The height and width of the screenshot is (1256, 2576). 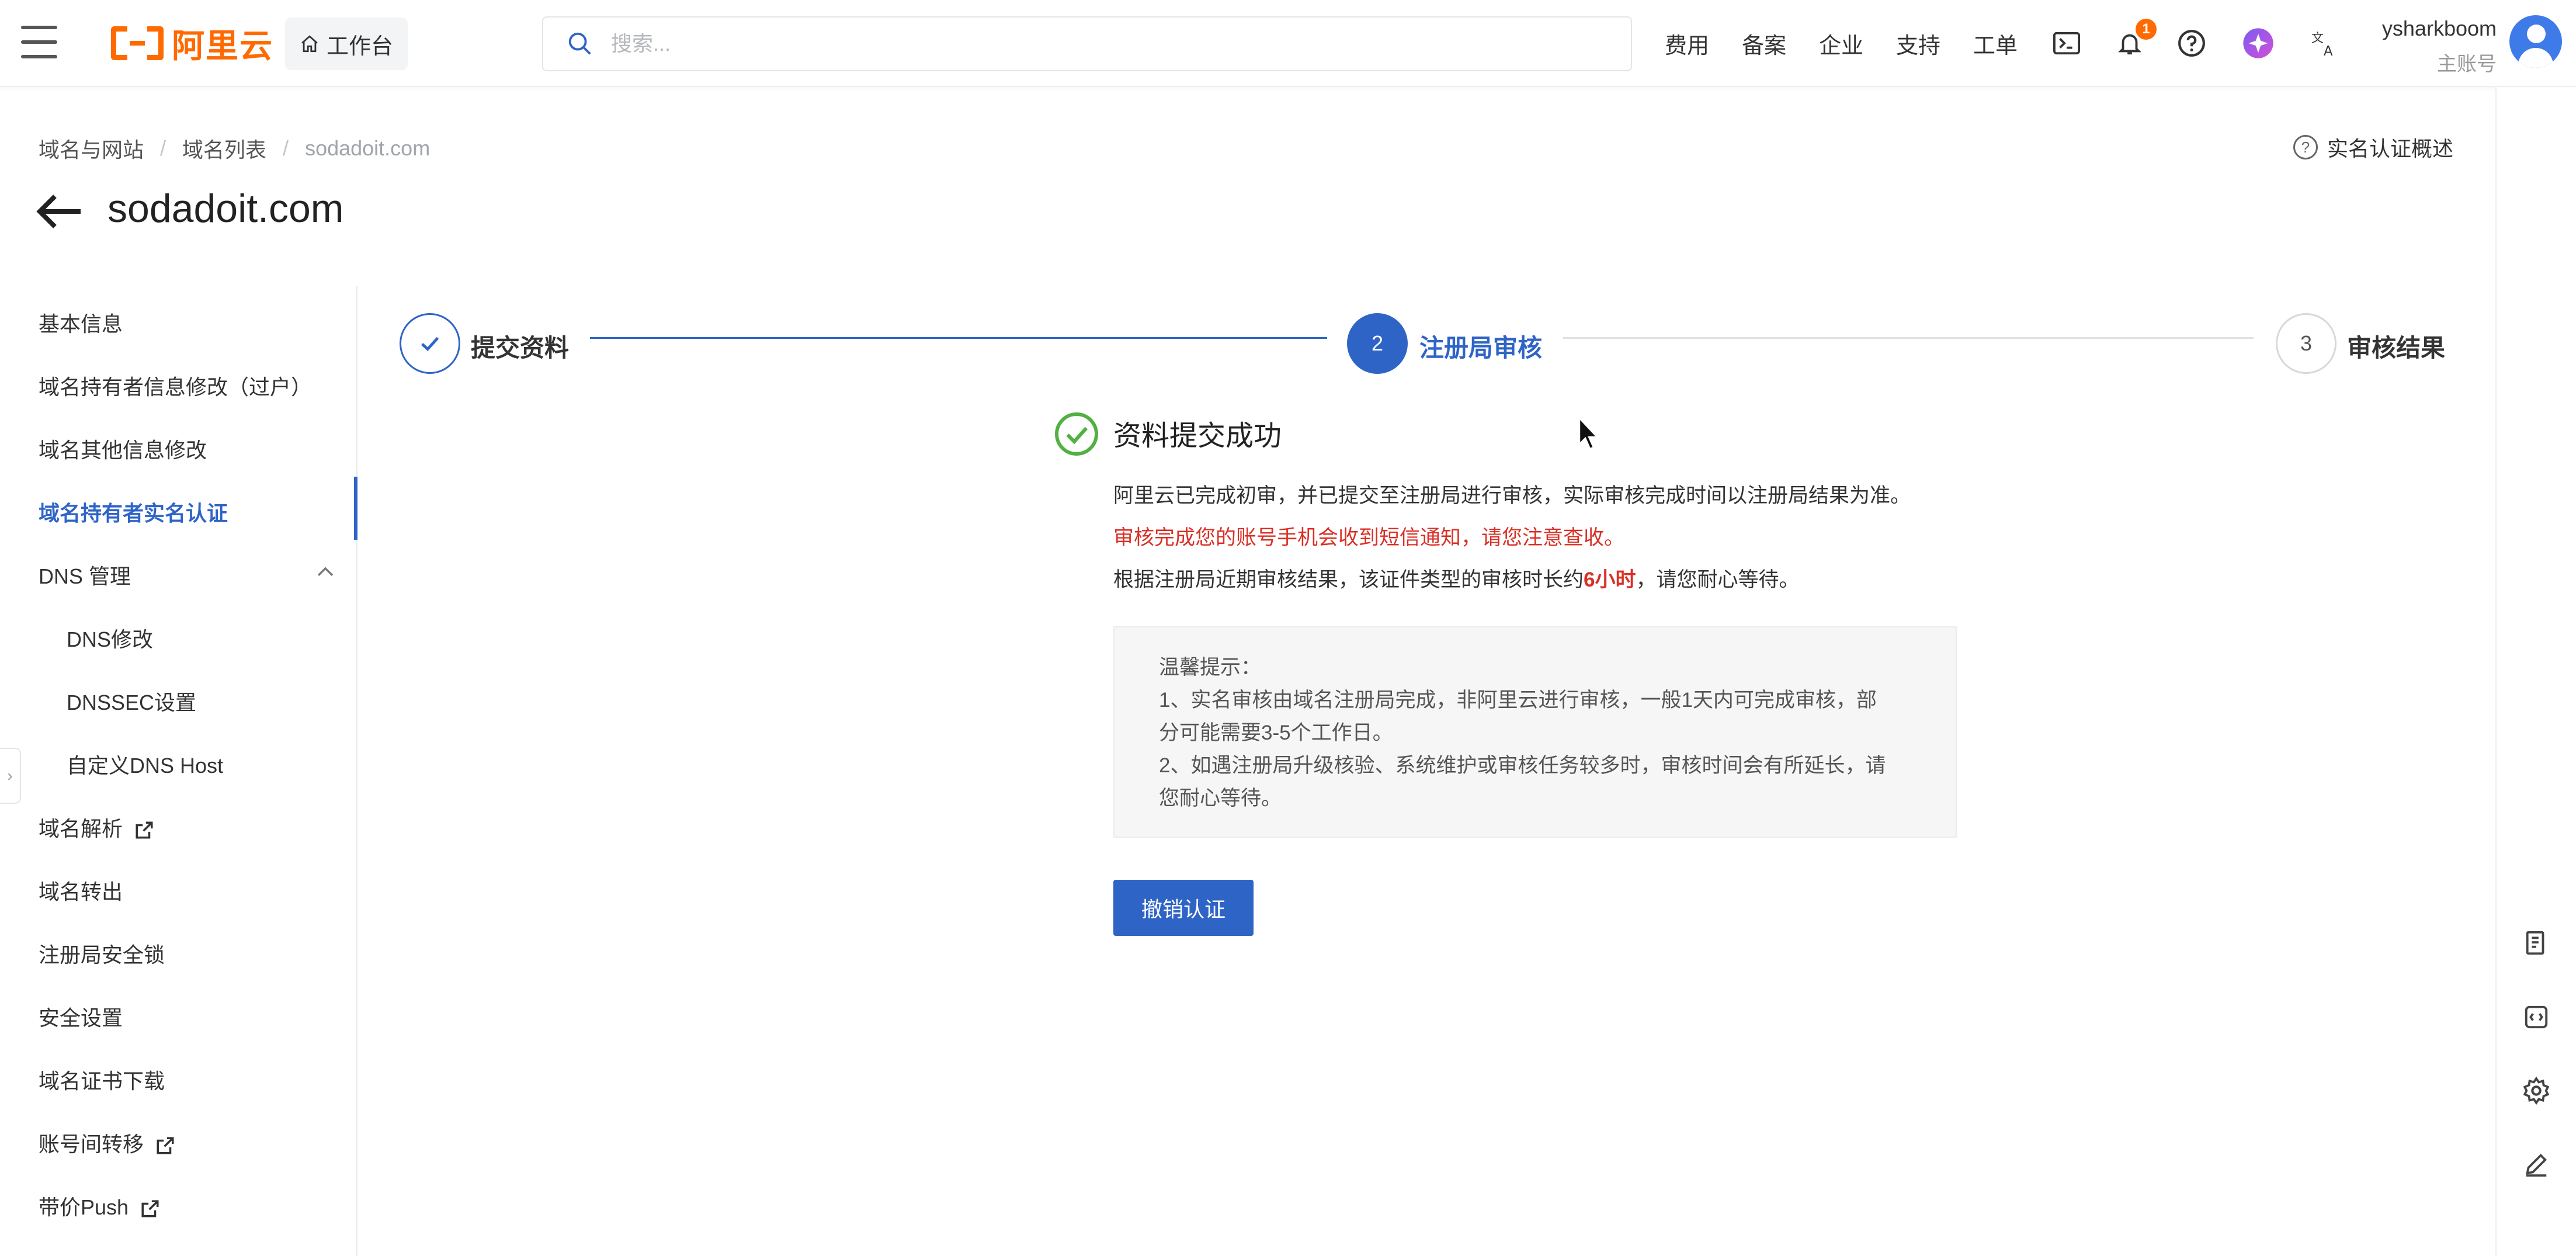 What do you see at coordinates (1995, 43) in the screenshot?
I see `nav-tickets: 工单` at bounding box center [1995, 43].